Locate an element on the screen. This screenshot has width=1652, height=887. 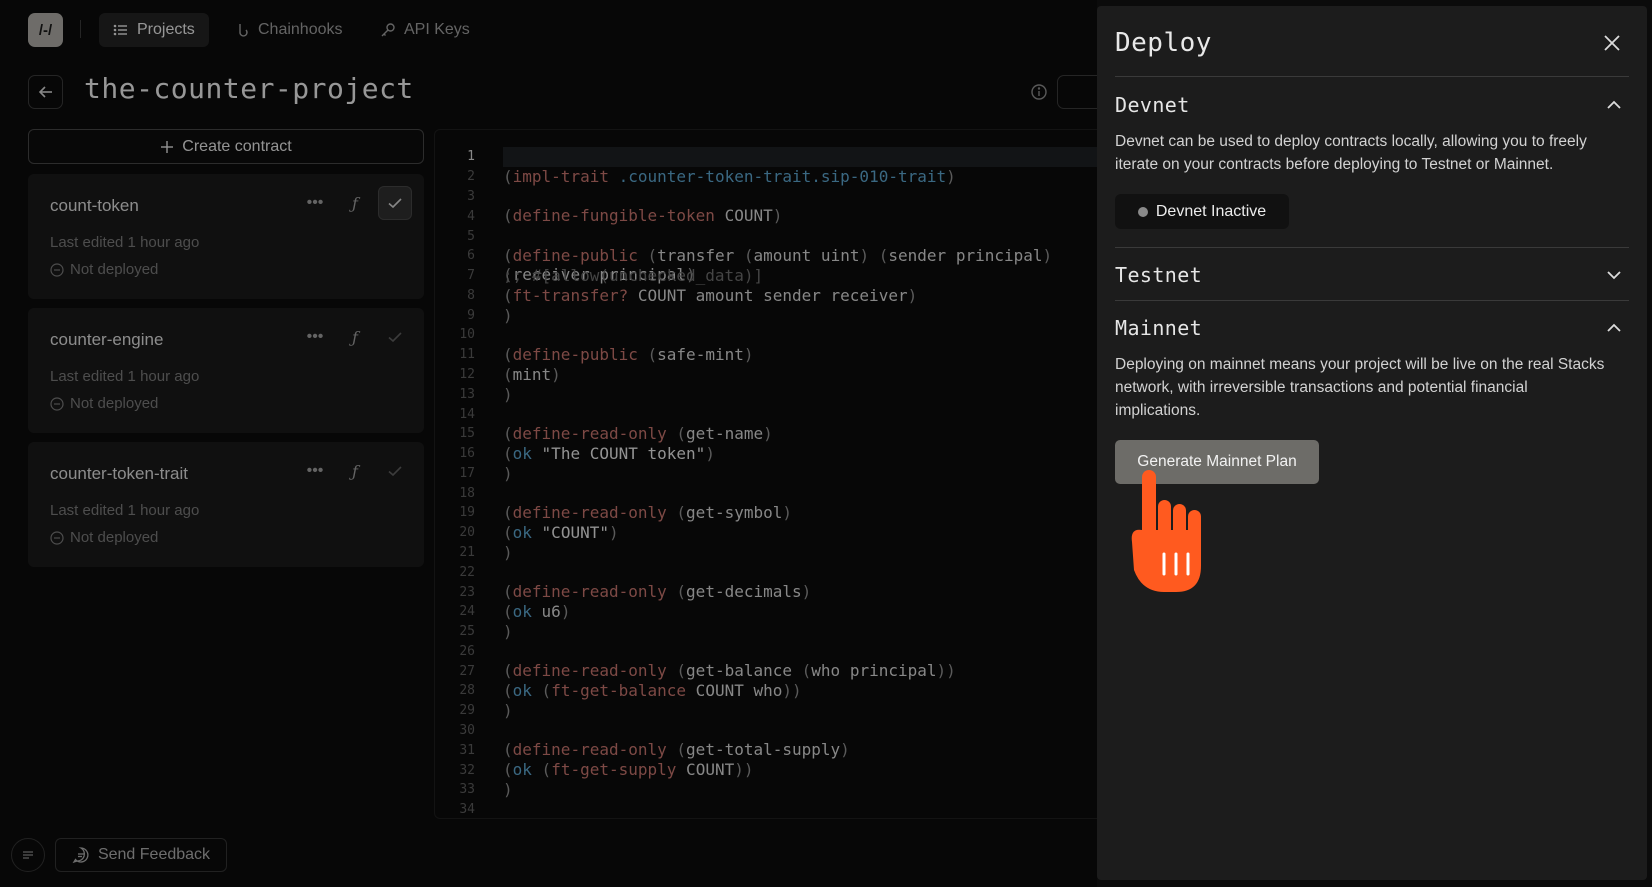
pointer-hand-icon is located at coordinates (1166, 531).